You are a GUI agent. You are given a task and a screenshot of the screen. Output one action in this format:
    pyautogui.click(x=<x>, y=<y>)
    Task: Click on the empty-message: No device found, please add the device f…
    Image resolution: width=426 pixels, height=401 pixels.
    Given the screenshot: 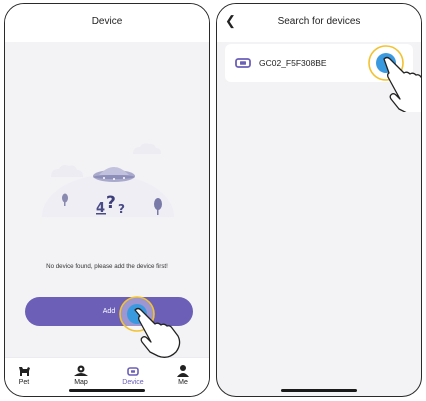 What is the action you would take?
    pyautogui.click(x=107, y=266)
    